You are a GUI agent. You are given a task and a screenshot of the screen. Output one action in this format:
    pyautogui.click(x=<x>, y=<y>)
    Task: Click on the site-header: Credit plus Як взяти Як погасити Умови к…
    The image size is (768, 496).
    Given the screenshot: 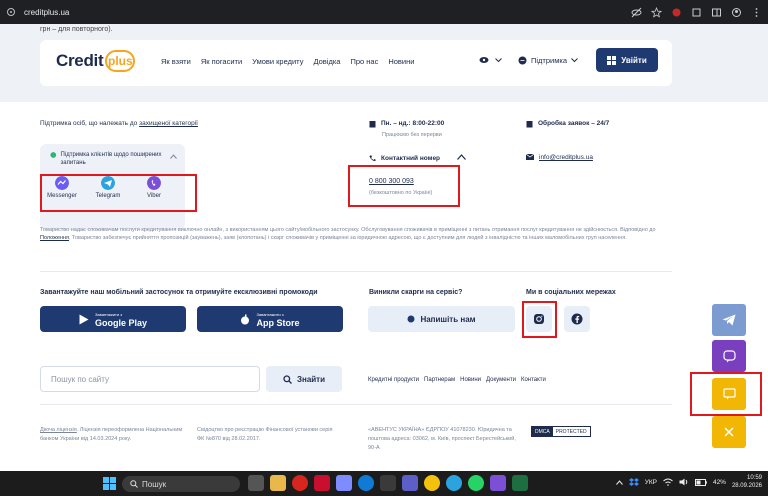 What is the action you would take?
    pyautogui.click(x=356, y=63)
    